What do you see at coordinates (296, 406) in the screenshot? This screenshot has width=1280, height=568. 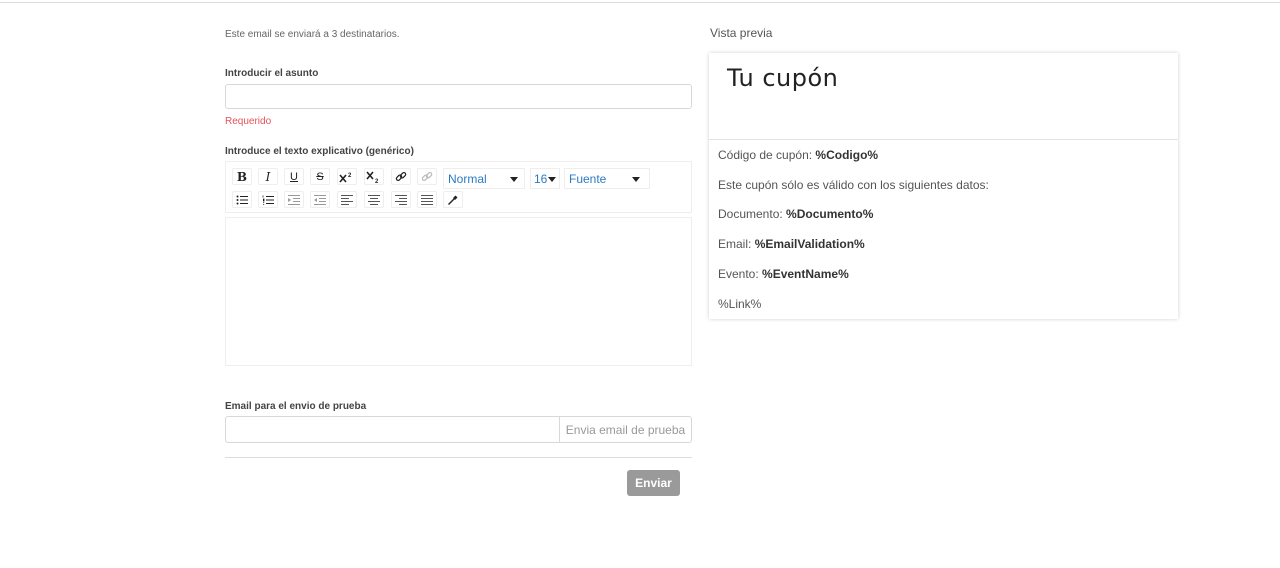 I see `test-email-label: Email para el envio de prueba` at bounding box center [296, 406].